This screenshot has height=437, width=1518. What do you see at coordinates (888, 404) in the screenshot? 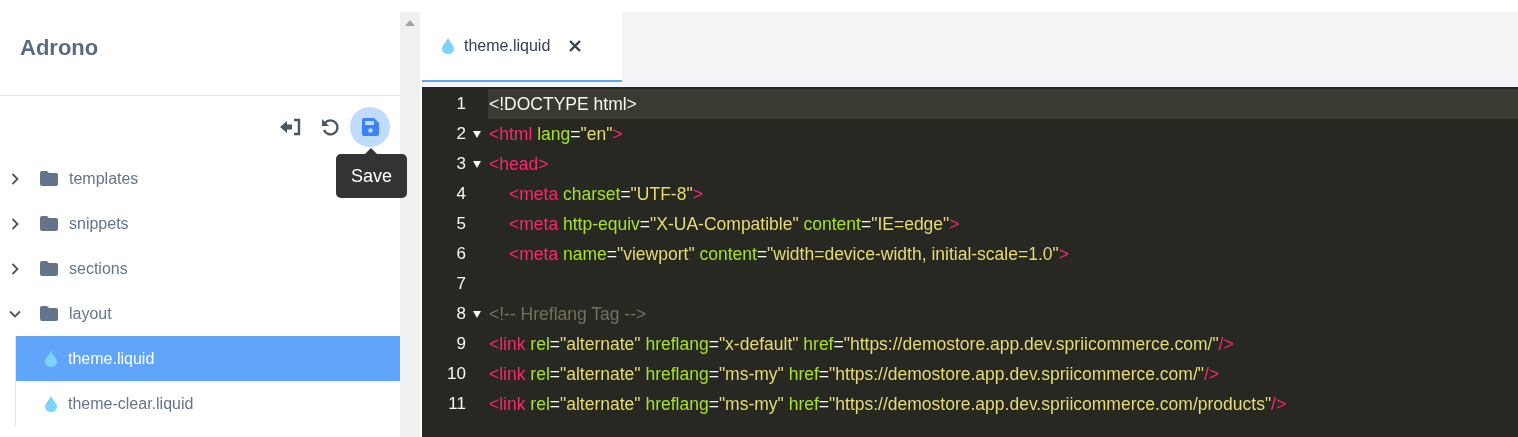
I see `code-line: <link rel="alternate" hreflang="ms-my" href="https://demostore.app.dev.spriicommerce.com/products"/>` at bounding box center [888, 404].